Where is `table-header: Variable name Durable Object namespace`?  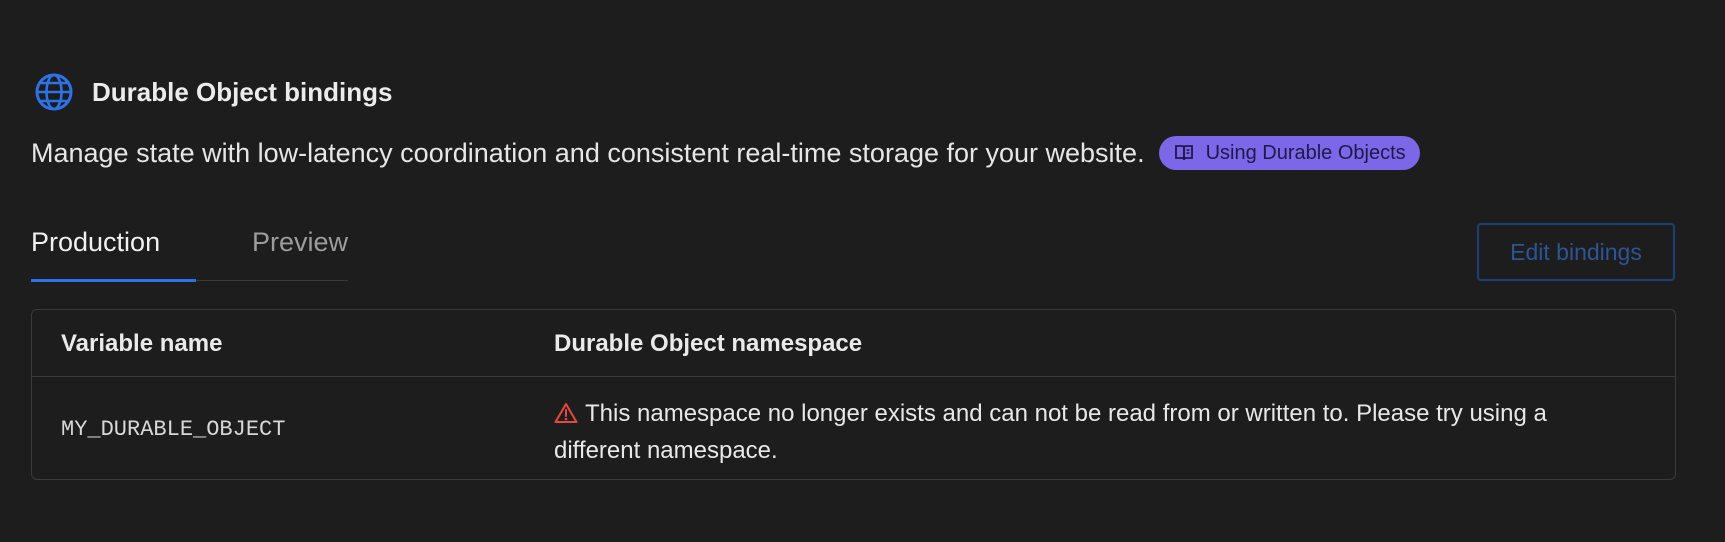
table-header: Variable name Durable Object namespace is located at coordinates (853, 343).